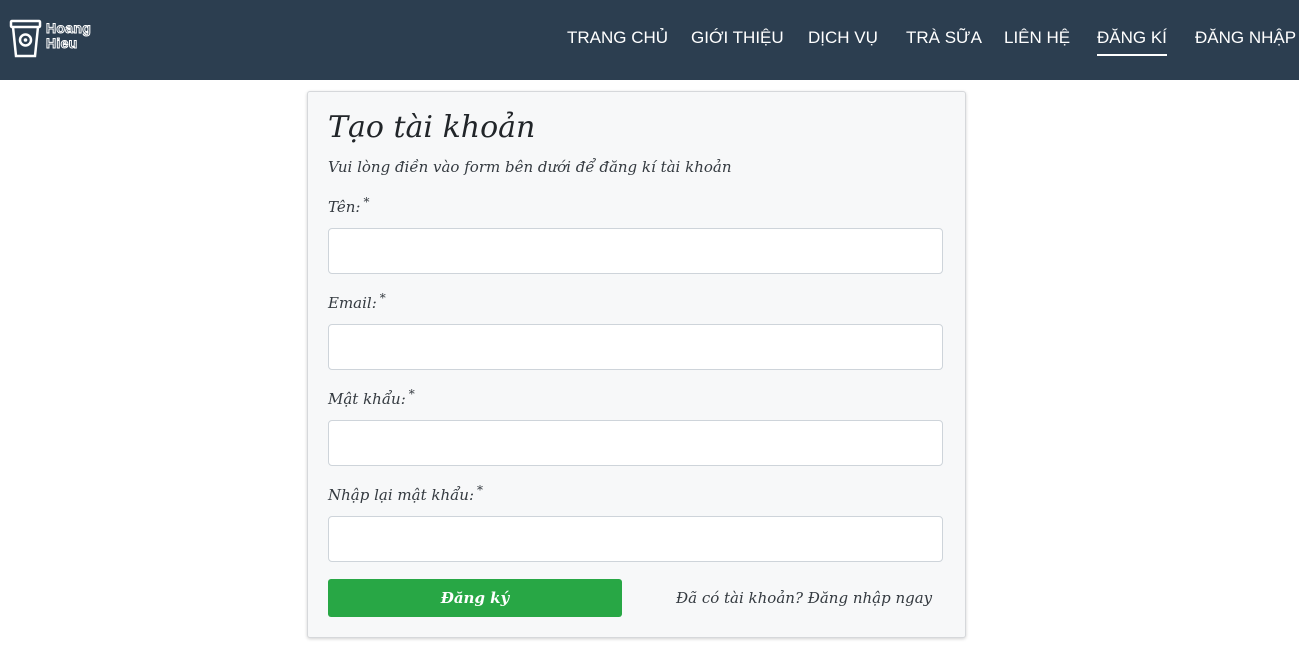 This screenshot has height=662, width=1299. What do you see at coordinates (401, 495) in the screenshot?
I see `confirm-password-label-text: Nhập lại mật khẩu:` at bounding box center [401, 495].